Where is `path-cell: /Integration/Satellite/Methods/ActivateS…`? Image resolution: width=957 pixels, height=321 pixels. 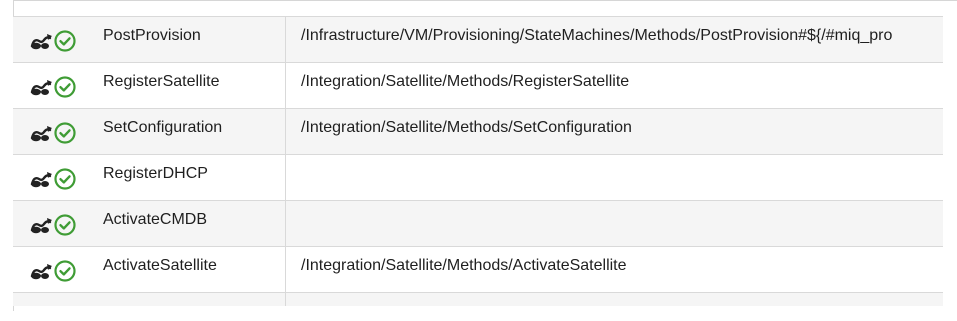 path-cell: /Integration/Satellite/Methods/ActivateS… is located at coordinates (614, 269).